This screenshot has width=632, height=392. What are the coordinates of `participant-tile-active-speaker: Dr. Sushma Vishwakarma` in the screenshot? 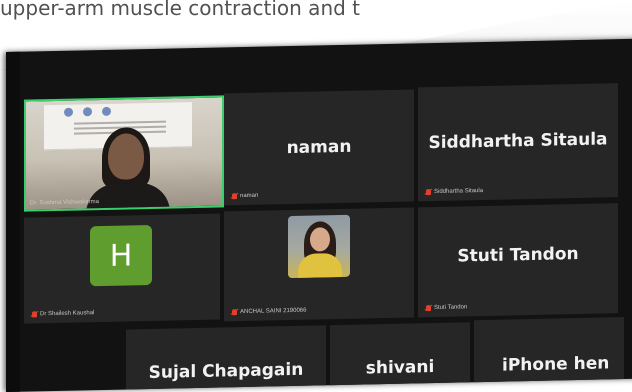 It's located at (124, 153).